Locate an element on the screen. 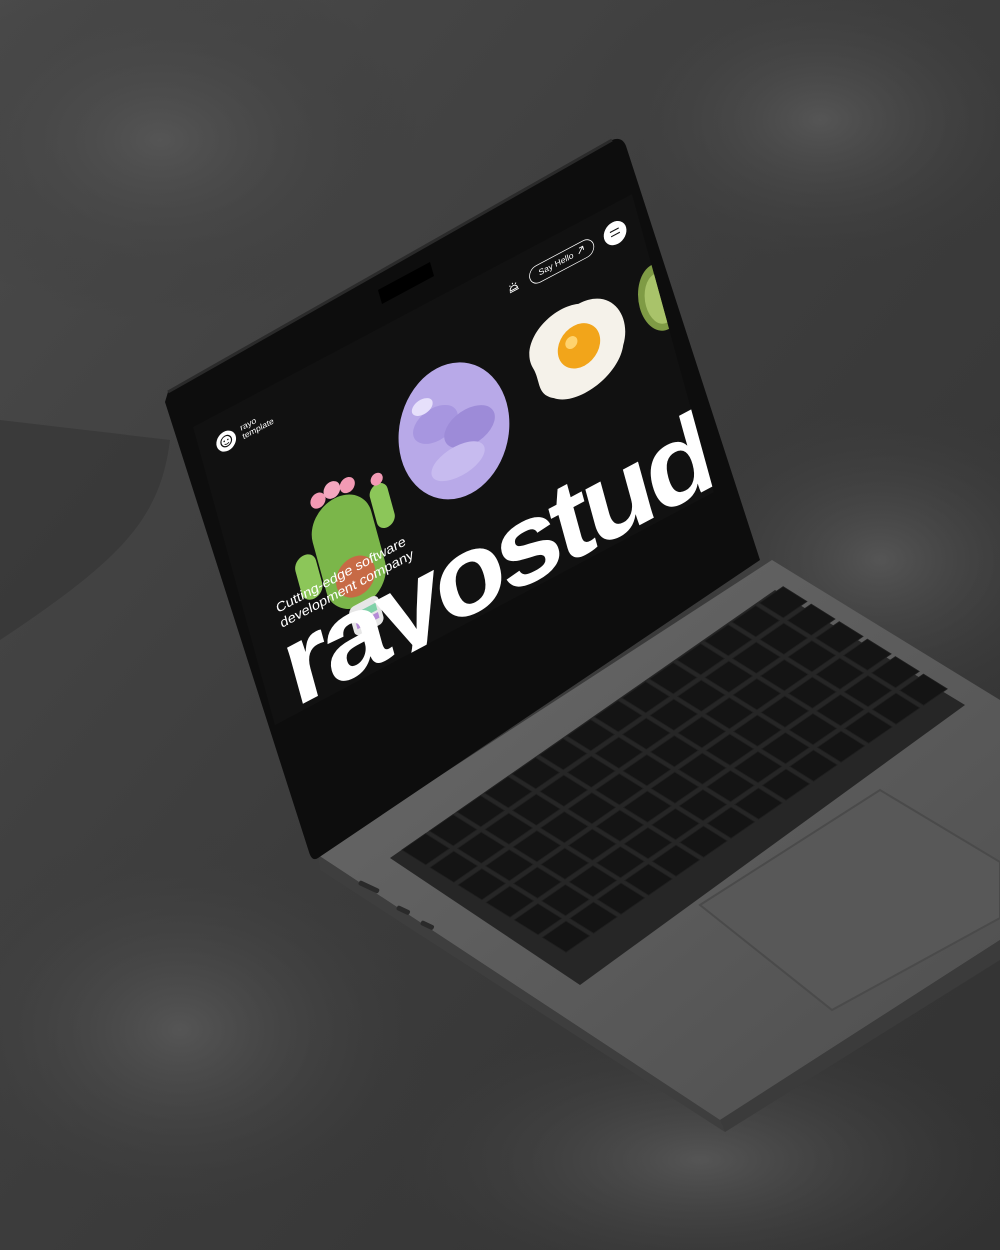 The image size is (1000, 1250). site-logo: rayo template is located at coordinates (251, 428).